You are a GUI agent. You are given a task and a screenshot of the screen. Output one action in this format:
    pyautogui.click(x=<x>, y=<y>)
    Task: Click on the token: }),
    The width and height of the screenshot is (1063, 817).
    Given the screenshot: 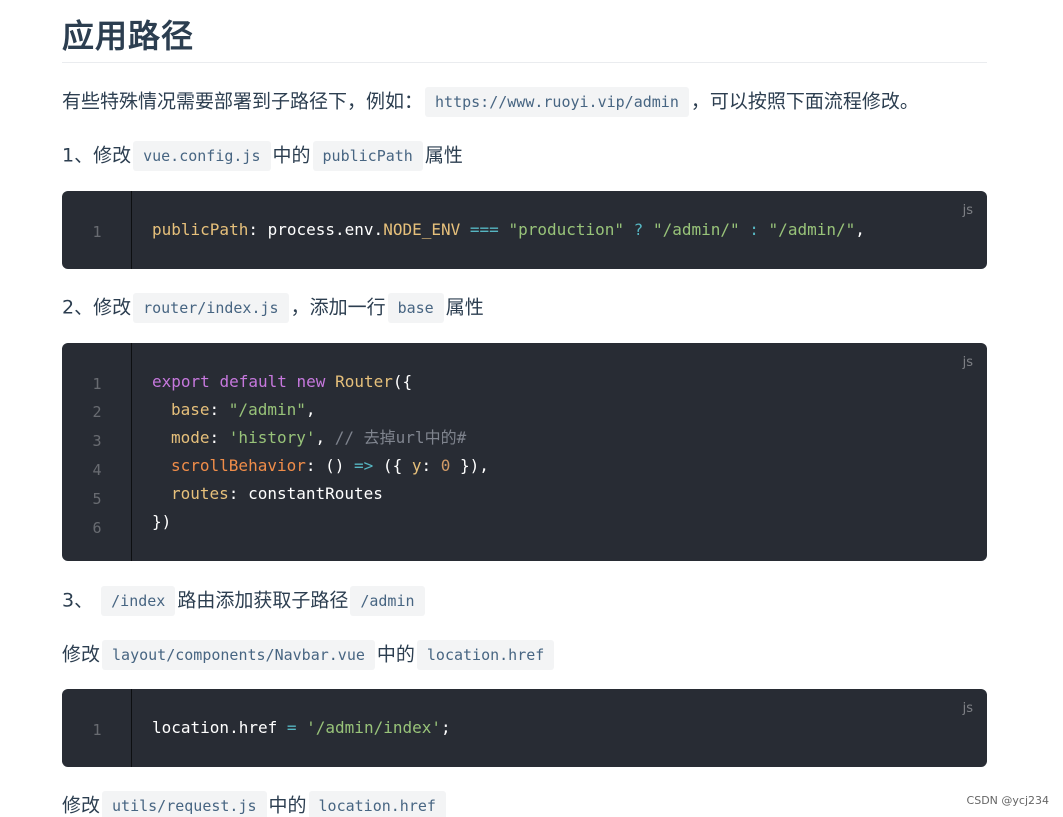 What is the action you would take?
    pyautogui.click(x=469, y=465)
    